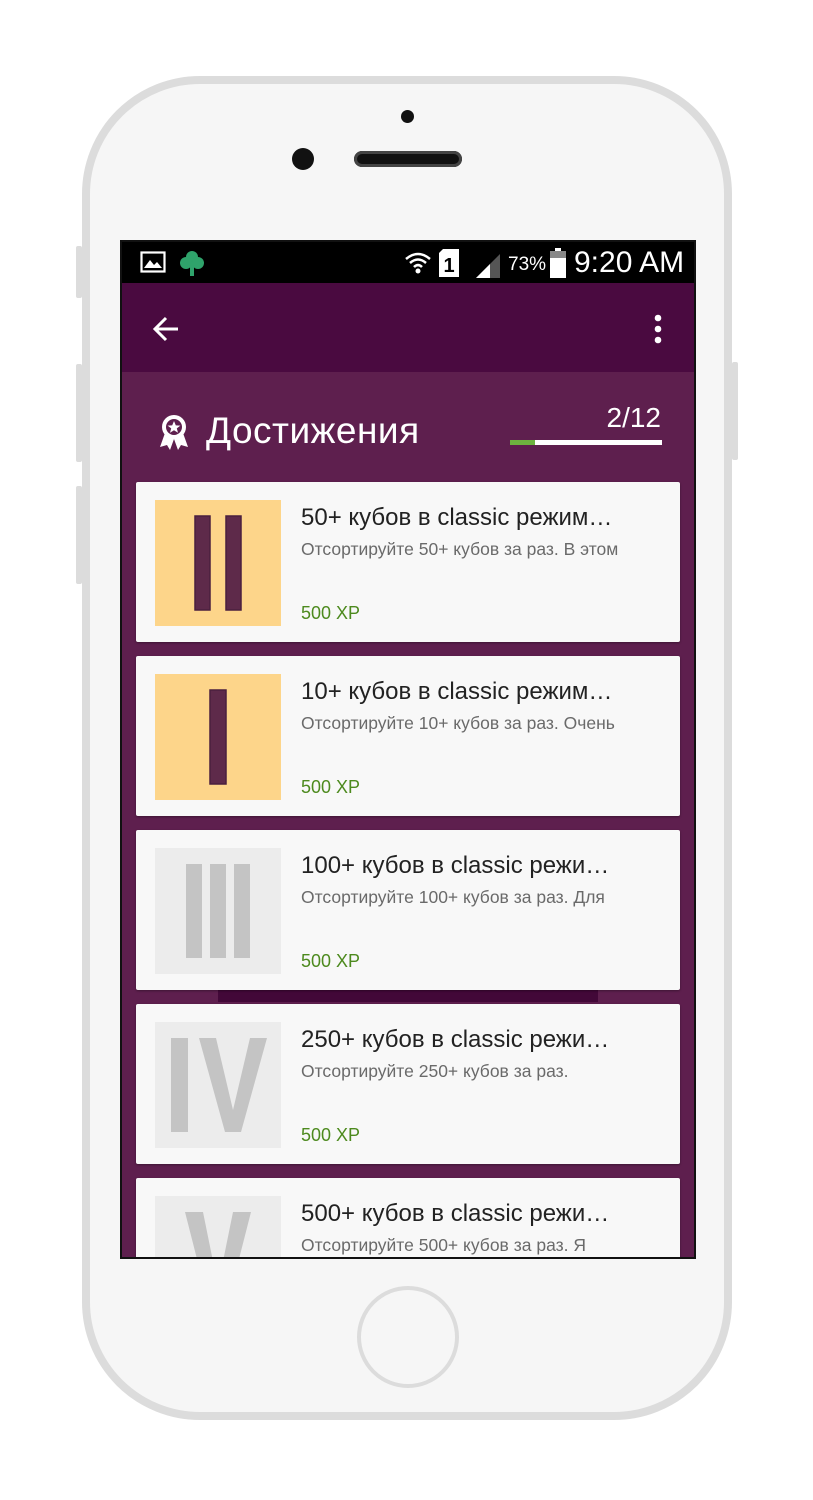  Describe the element at coordinates (174, 434) in the screenshot. I see `award-icon` at that location.